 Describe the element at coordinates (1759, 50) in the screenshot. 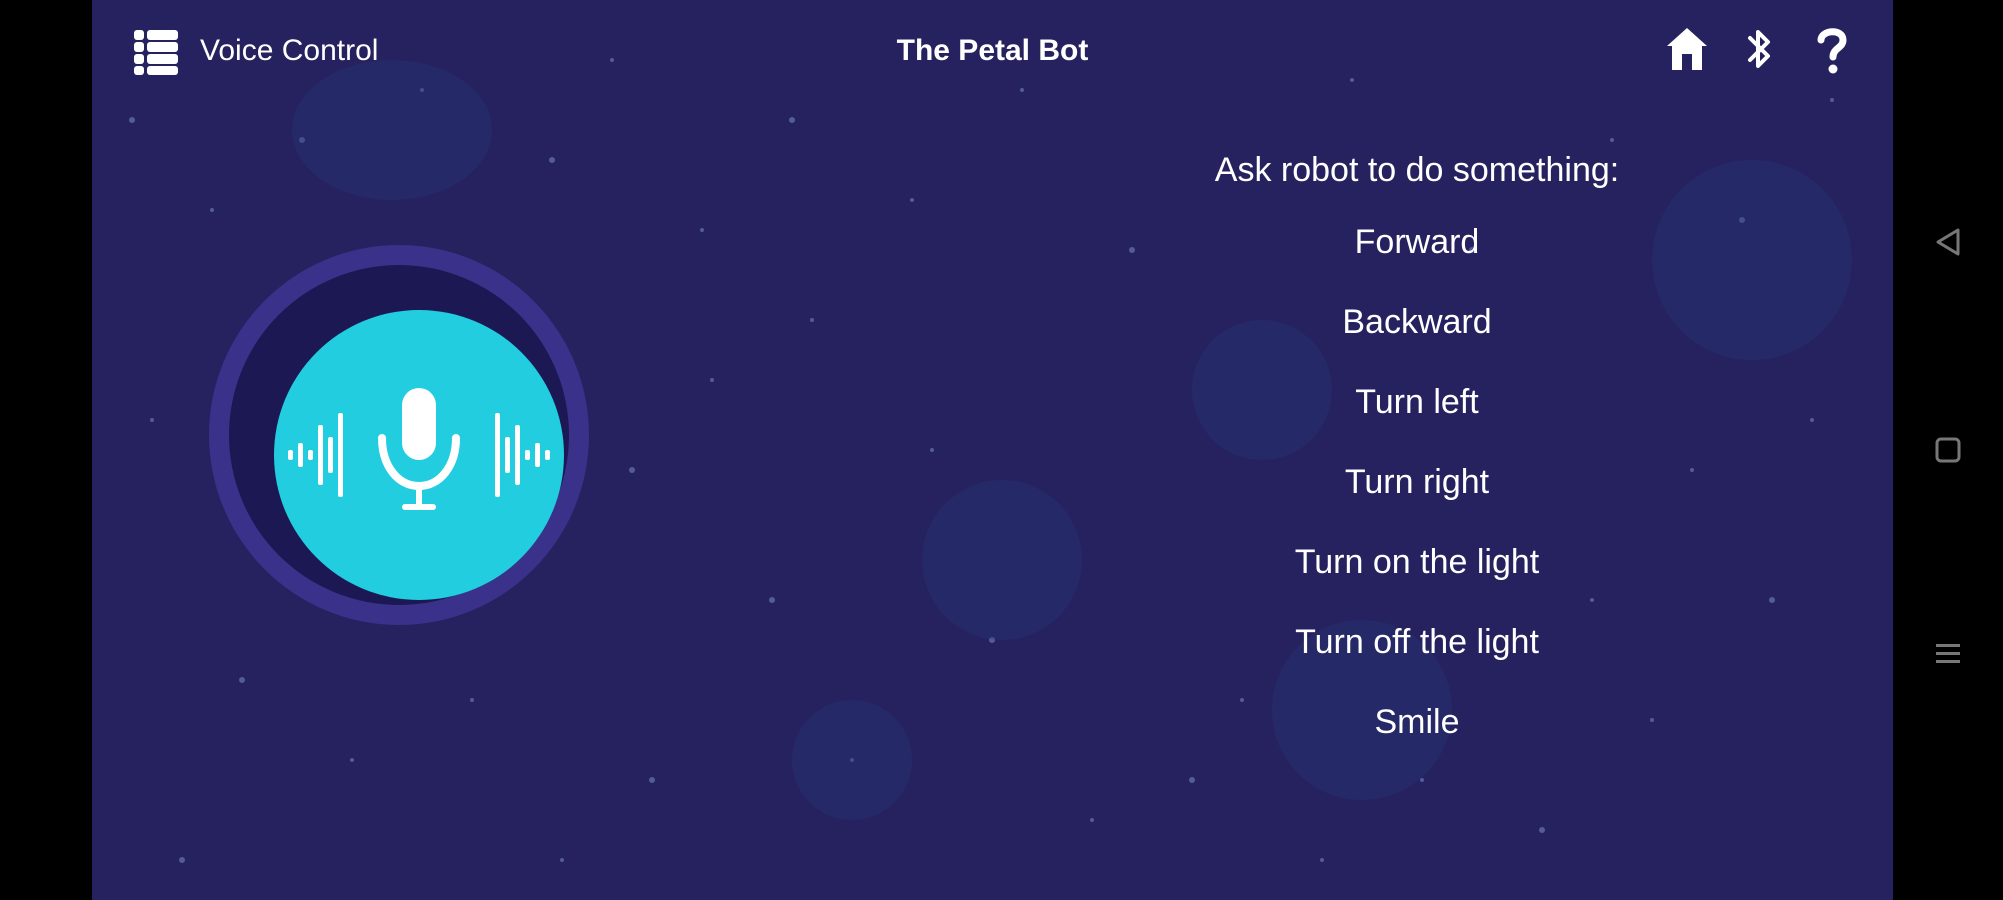

I see `bluetooth-icon` at that location.